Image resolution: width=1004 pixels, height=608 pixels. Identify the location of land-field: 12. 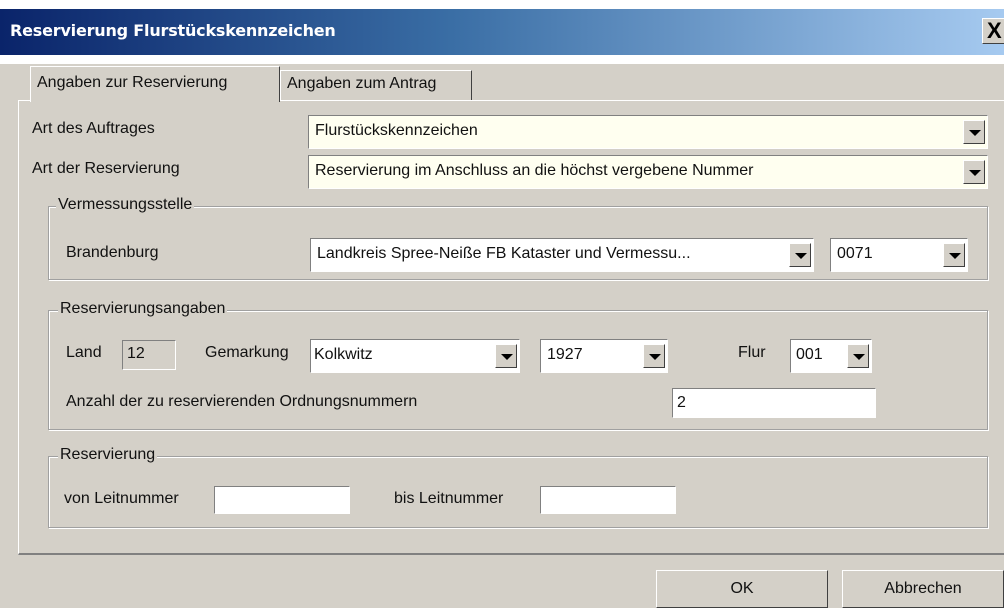
(149, 355).